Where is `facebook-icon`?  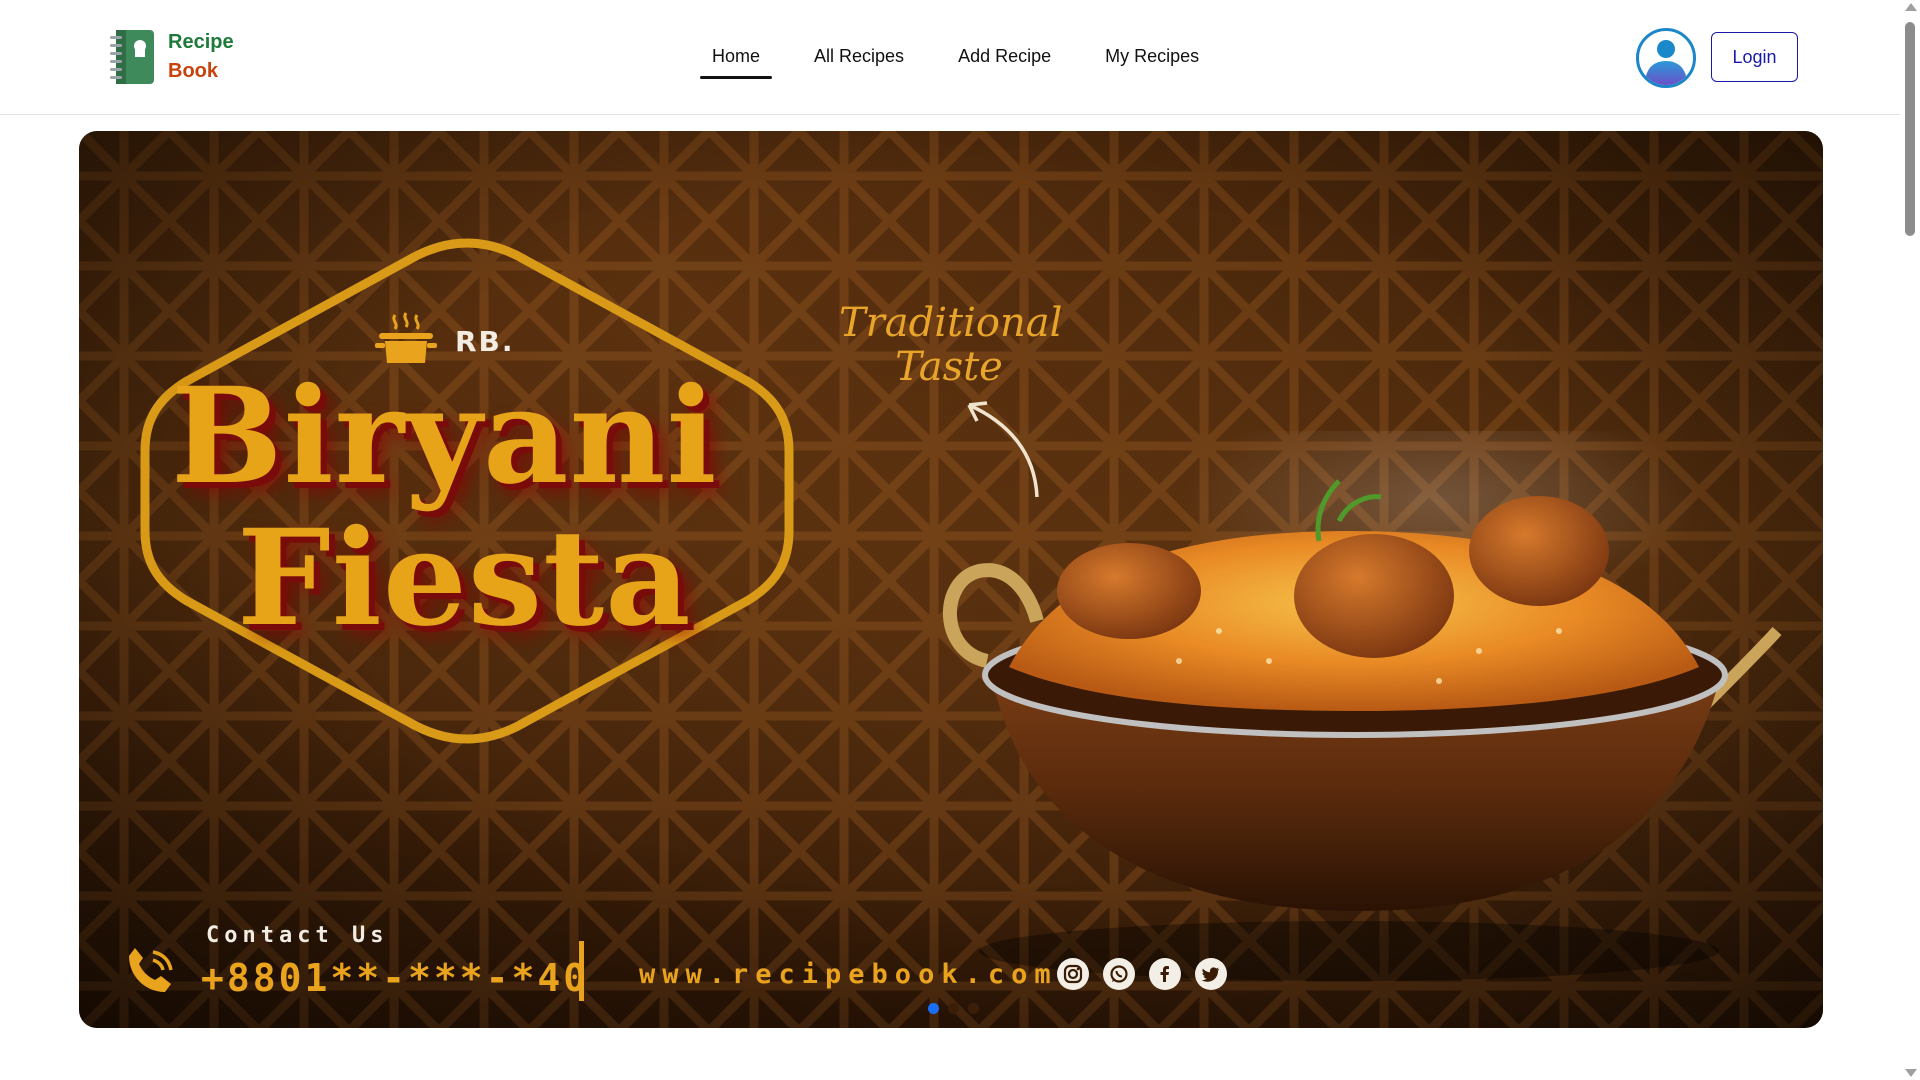 facebook-icon is located at coordinates (1165, 974).